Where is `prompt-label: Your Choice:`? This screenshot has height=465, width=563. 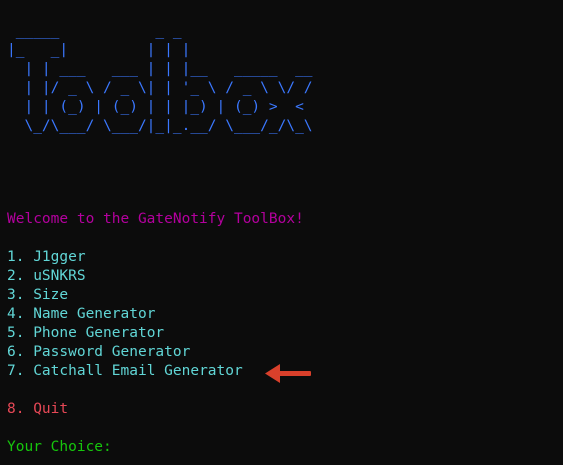
prompt-label: Your Choice: is located at coordinates (59, 447).